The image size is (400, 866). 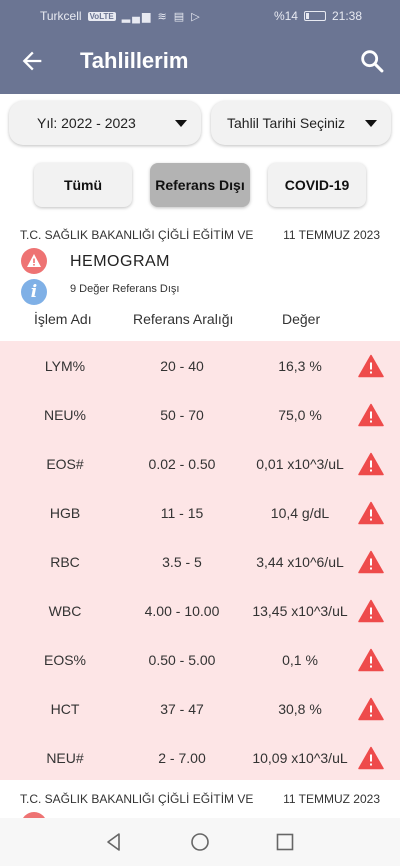 What do you see at coordinates (120, 262) in the screenshot?
I see `test-name: HEMOGRAM` at bounding box center [120, 262].